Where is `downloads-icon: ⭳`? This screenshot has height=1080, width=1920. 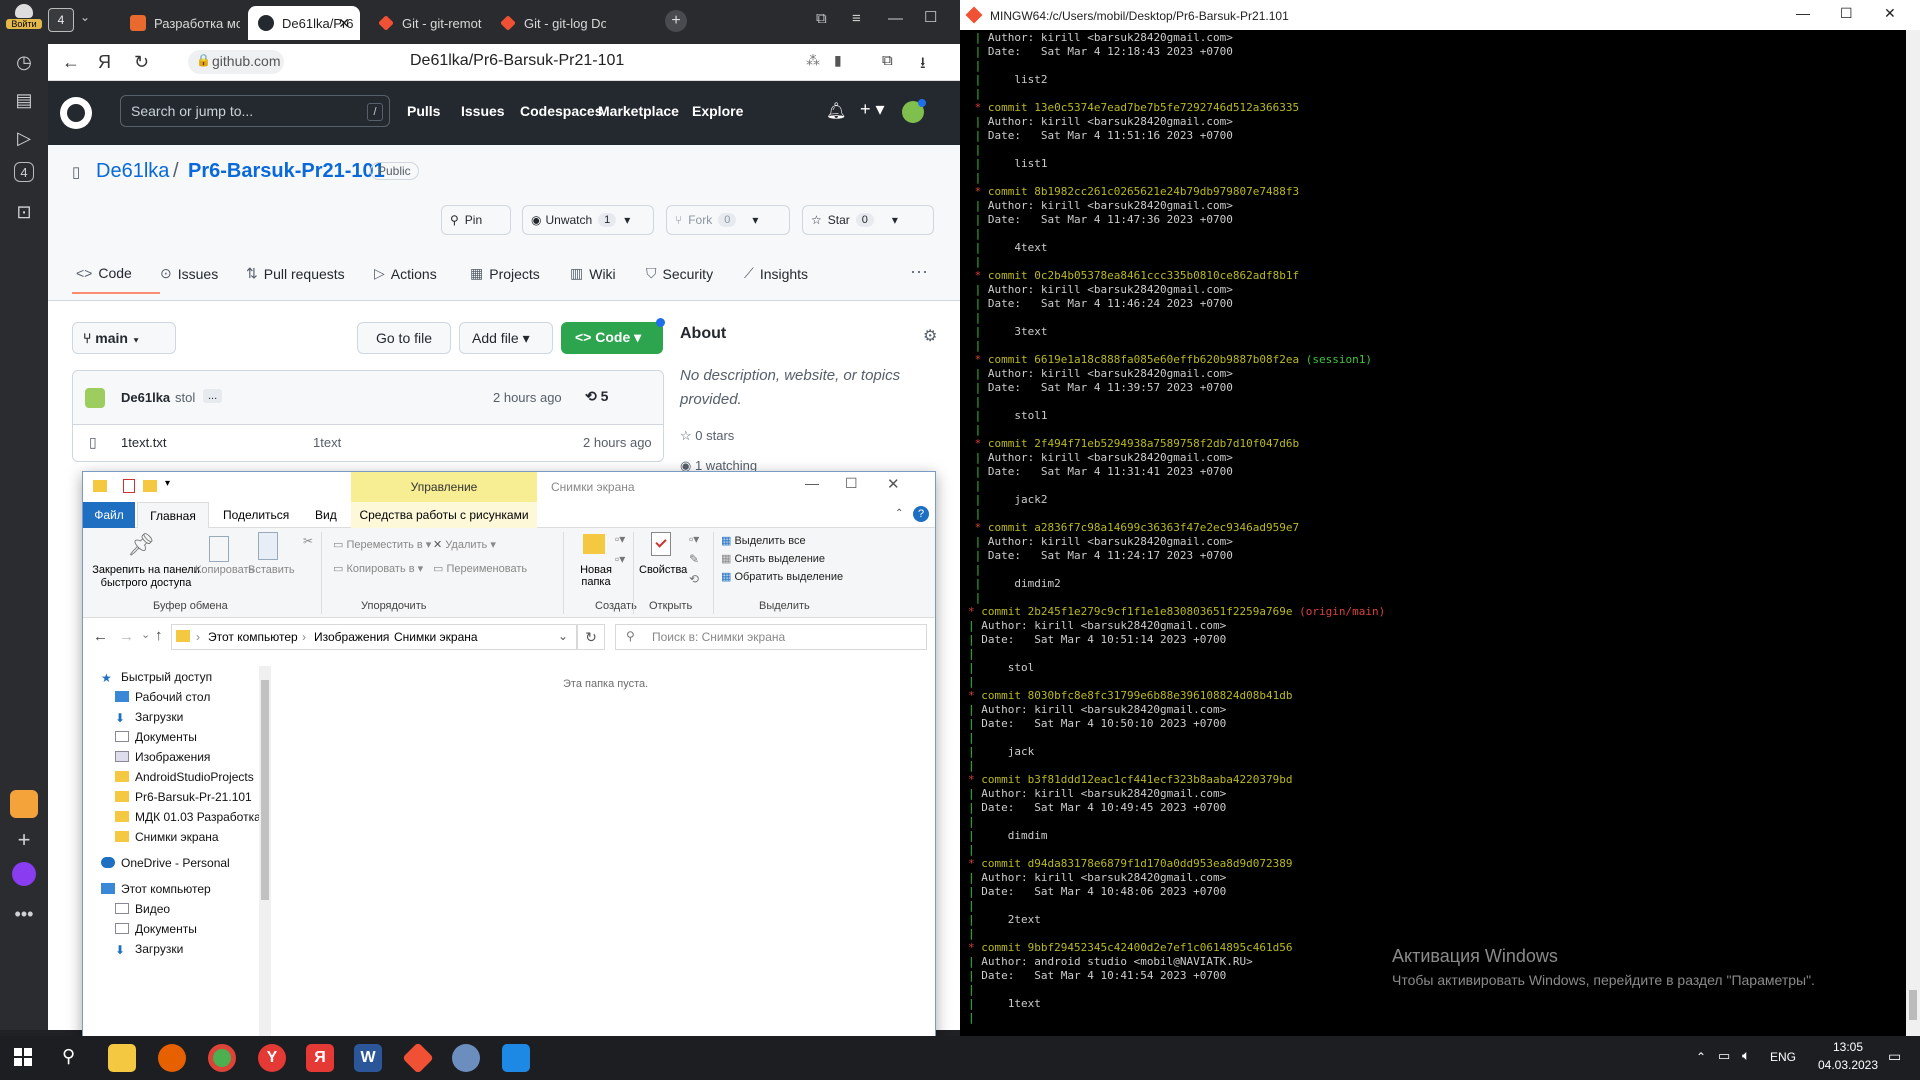 downloads-icon: ⭳ is located at coordinates (923, 65).